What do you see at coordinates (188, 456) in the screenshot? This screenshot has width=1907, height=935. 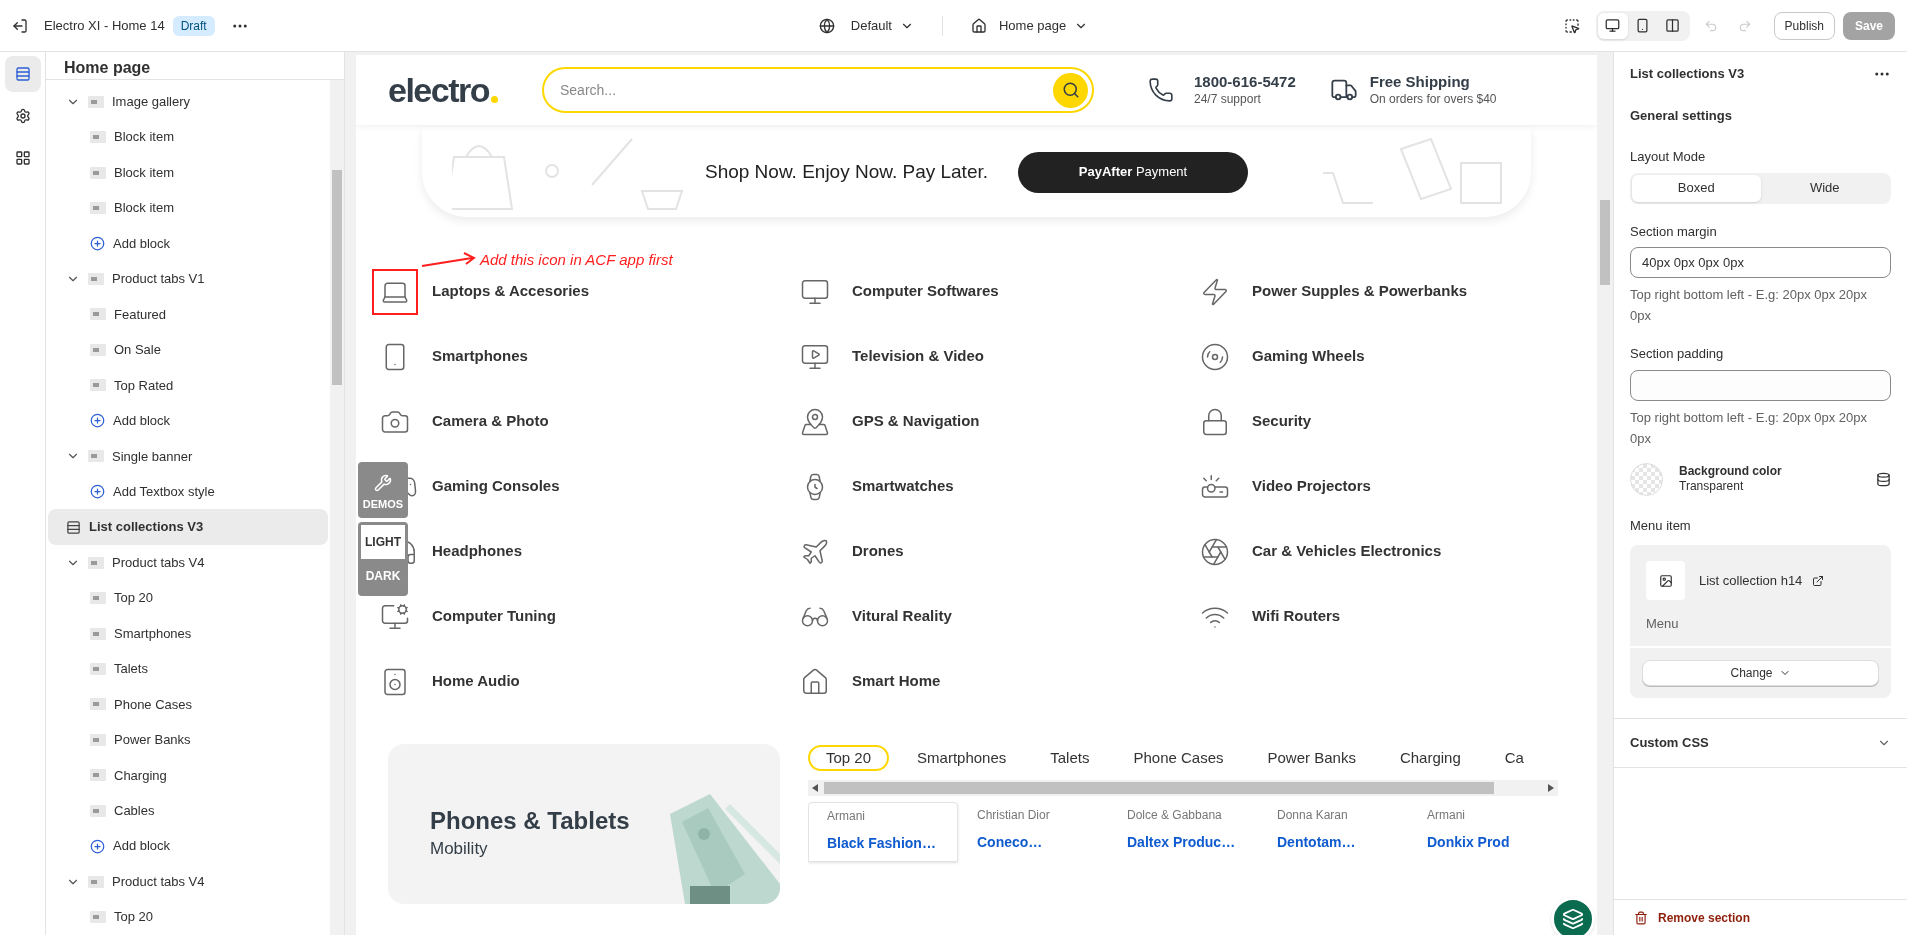 I see `tree-item: Single banner` at bounding box center [188, 456].